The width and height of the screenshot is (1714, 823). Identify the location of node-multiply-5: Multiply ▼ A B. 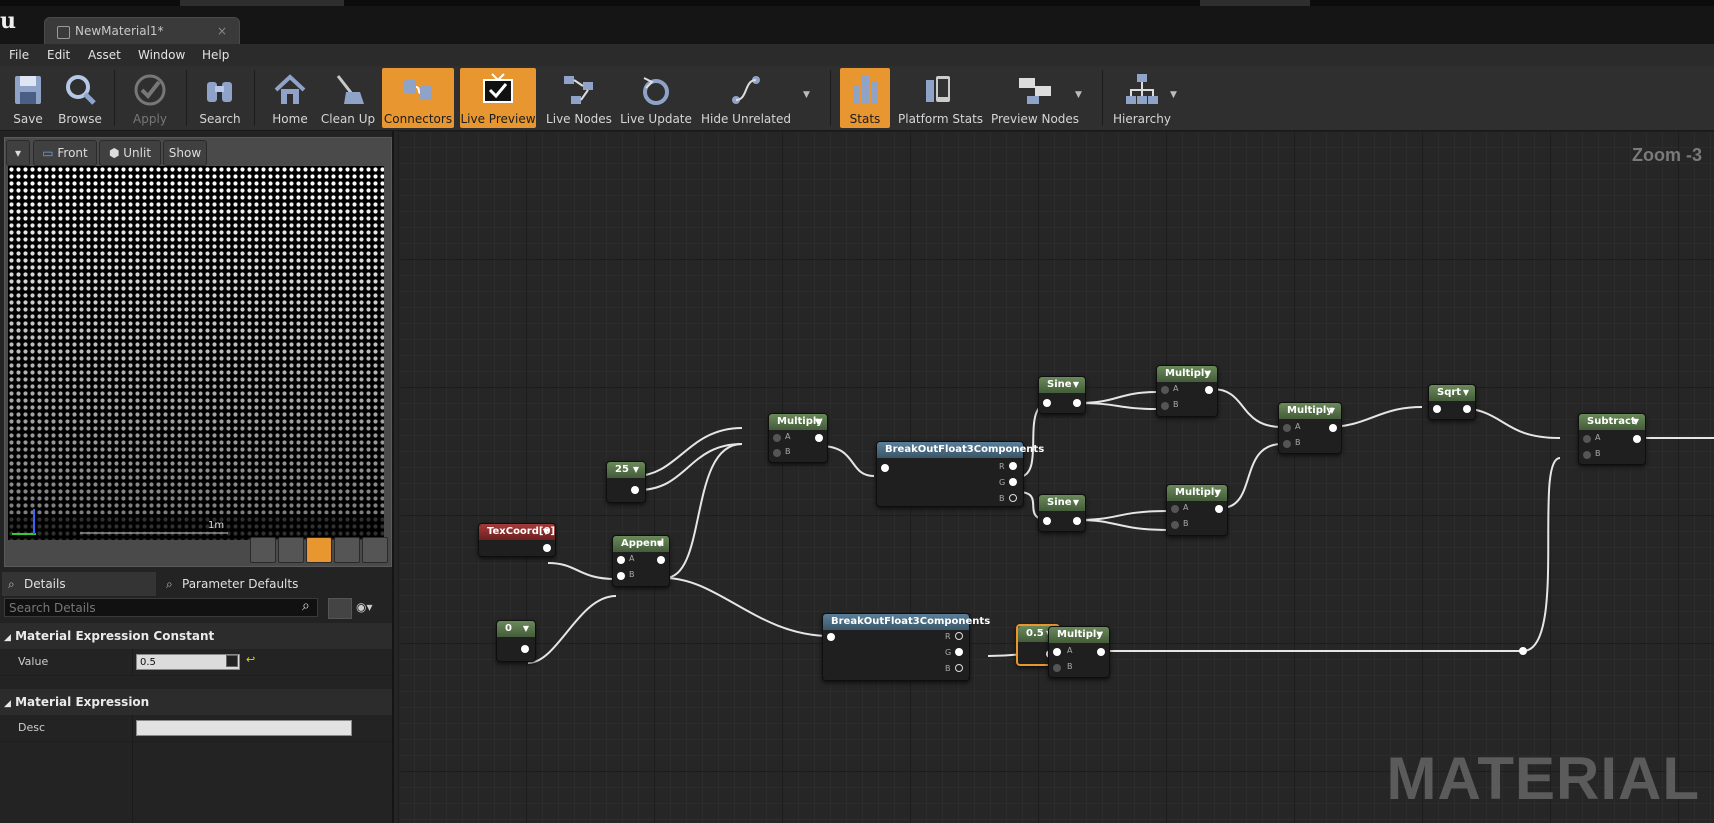
(1079, 652).